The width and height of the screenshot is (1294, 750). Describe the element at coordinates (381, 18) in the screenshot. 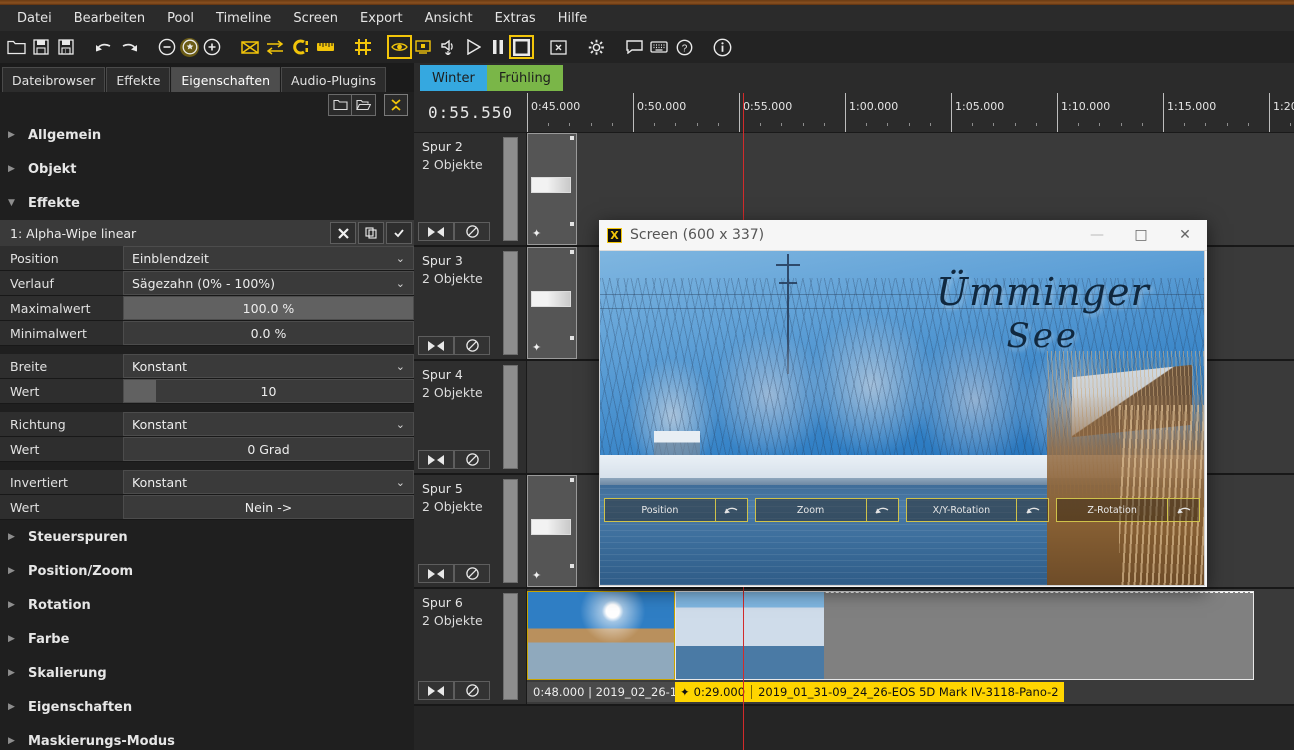

I see `menu-item-export: Export` at that location.